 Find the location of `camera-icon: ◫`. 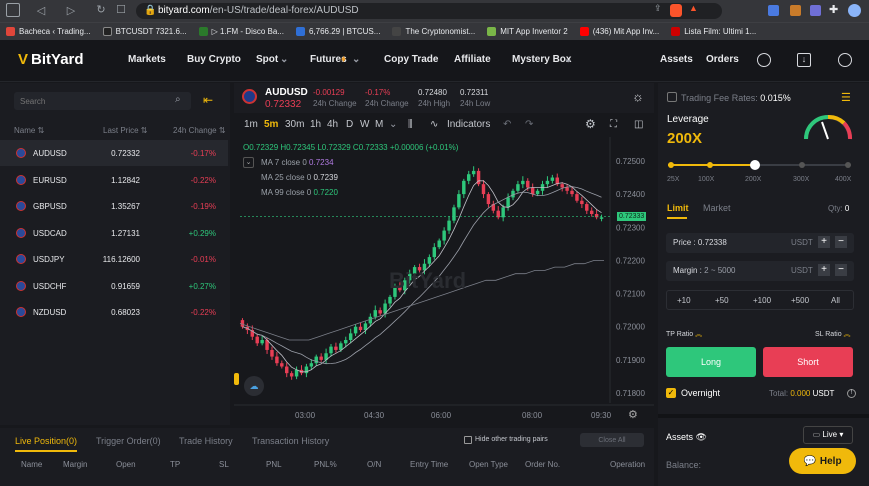

camera-icon: ◫ is located at coordinates (638, 124).